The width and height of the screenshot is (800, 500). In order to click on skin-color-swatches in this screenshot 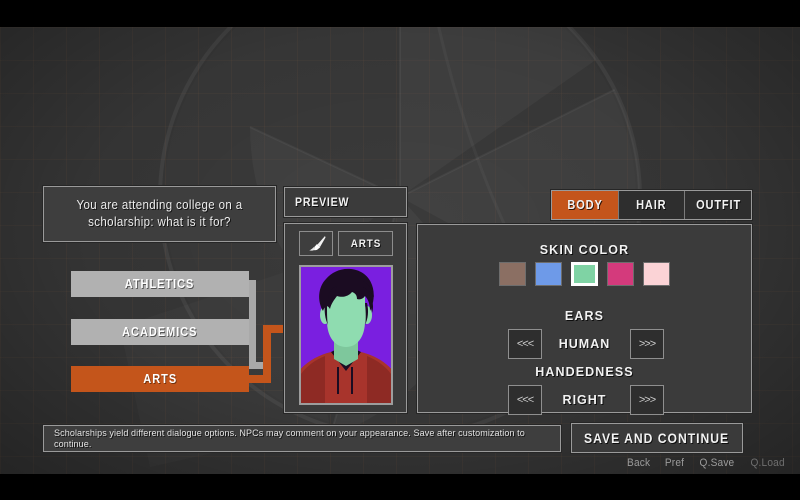, I will do `click(584, 274)`.